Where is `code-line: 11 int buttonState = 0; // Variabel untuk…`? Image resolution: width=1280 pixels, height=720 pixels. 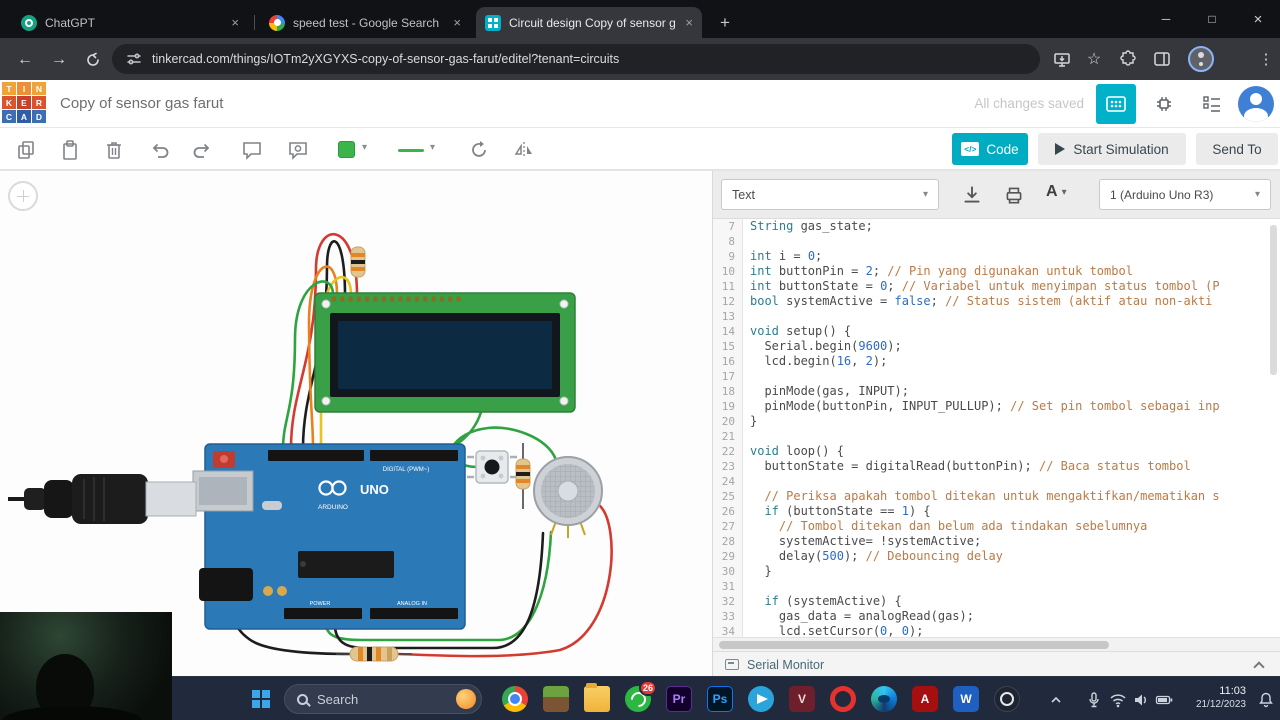
code-line: 11 int buttonState = 0; // Variabel untuk… is located at coordinates (996, 286).